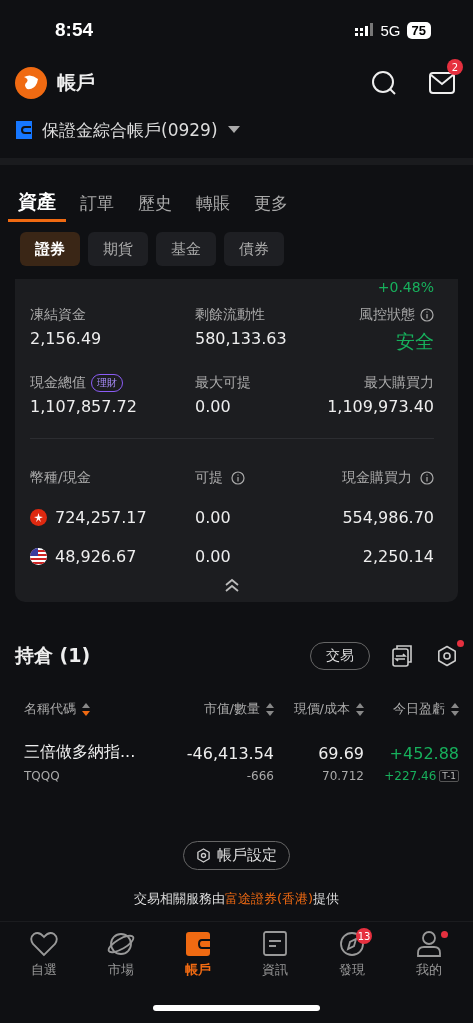 This screenshot has height=1023, width=473. I want to click on planet-icon, so click(121, 944).